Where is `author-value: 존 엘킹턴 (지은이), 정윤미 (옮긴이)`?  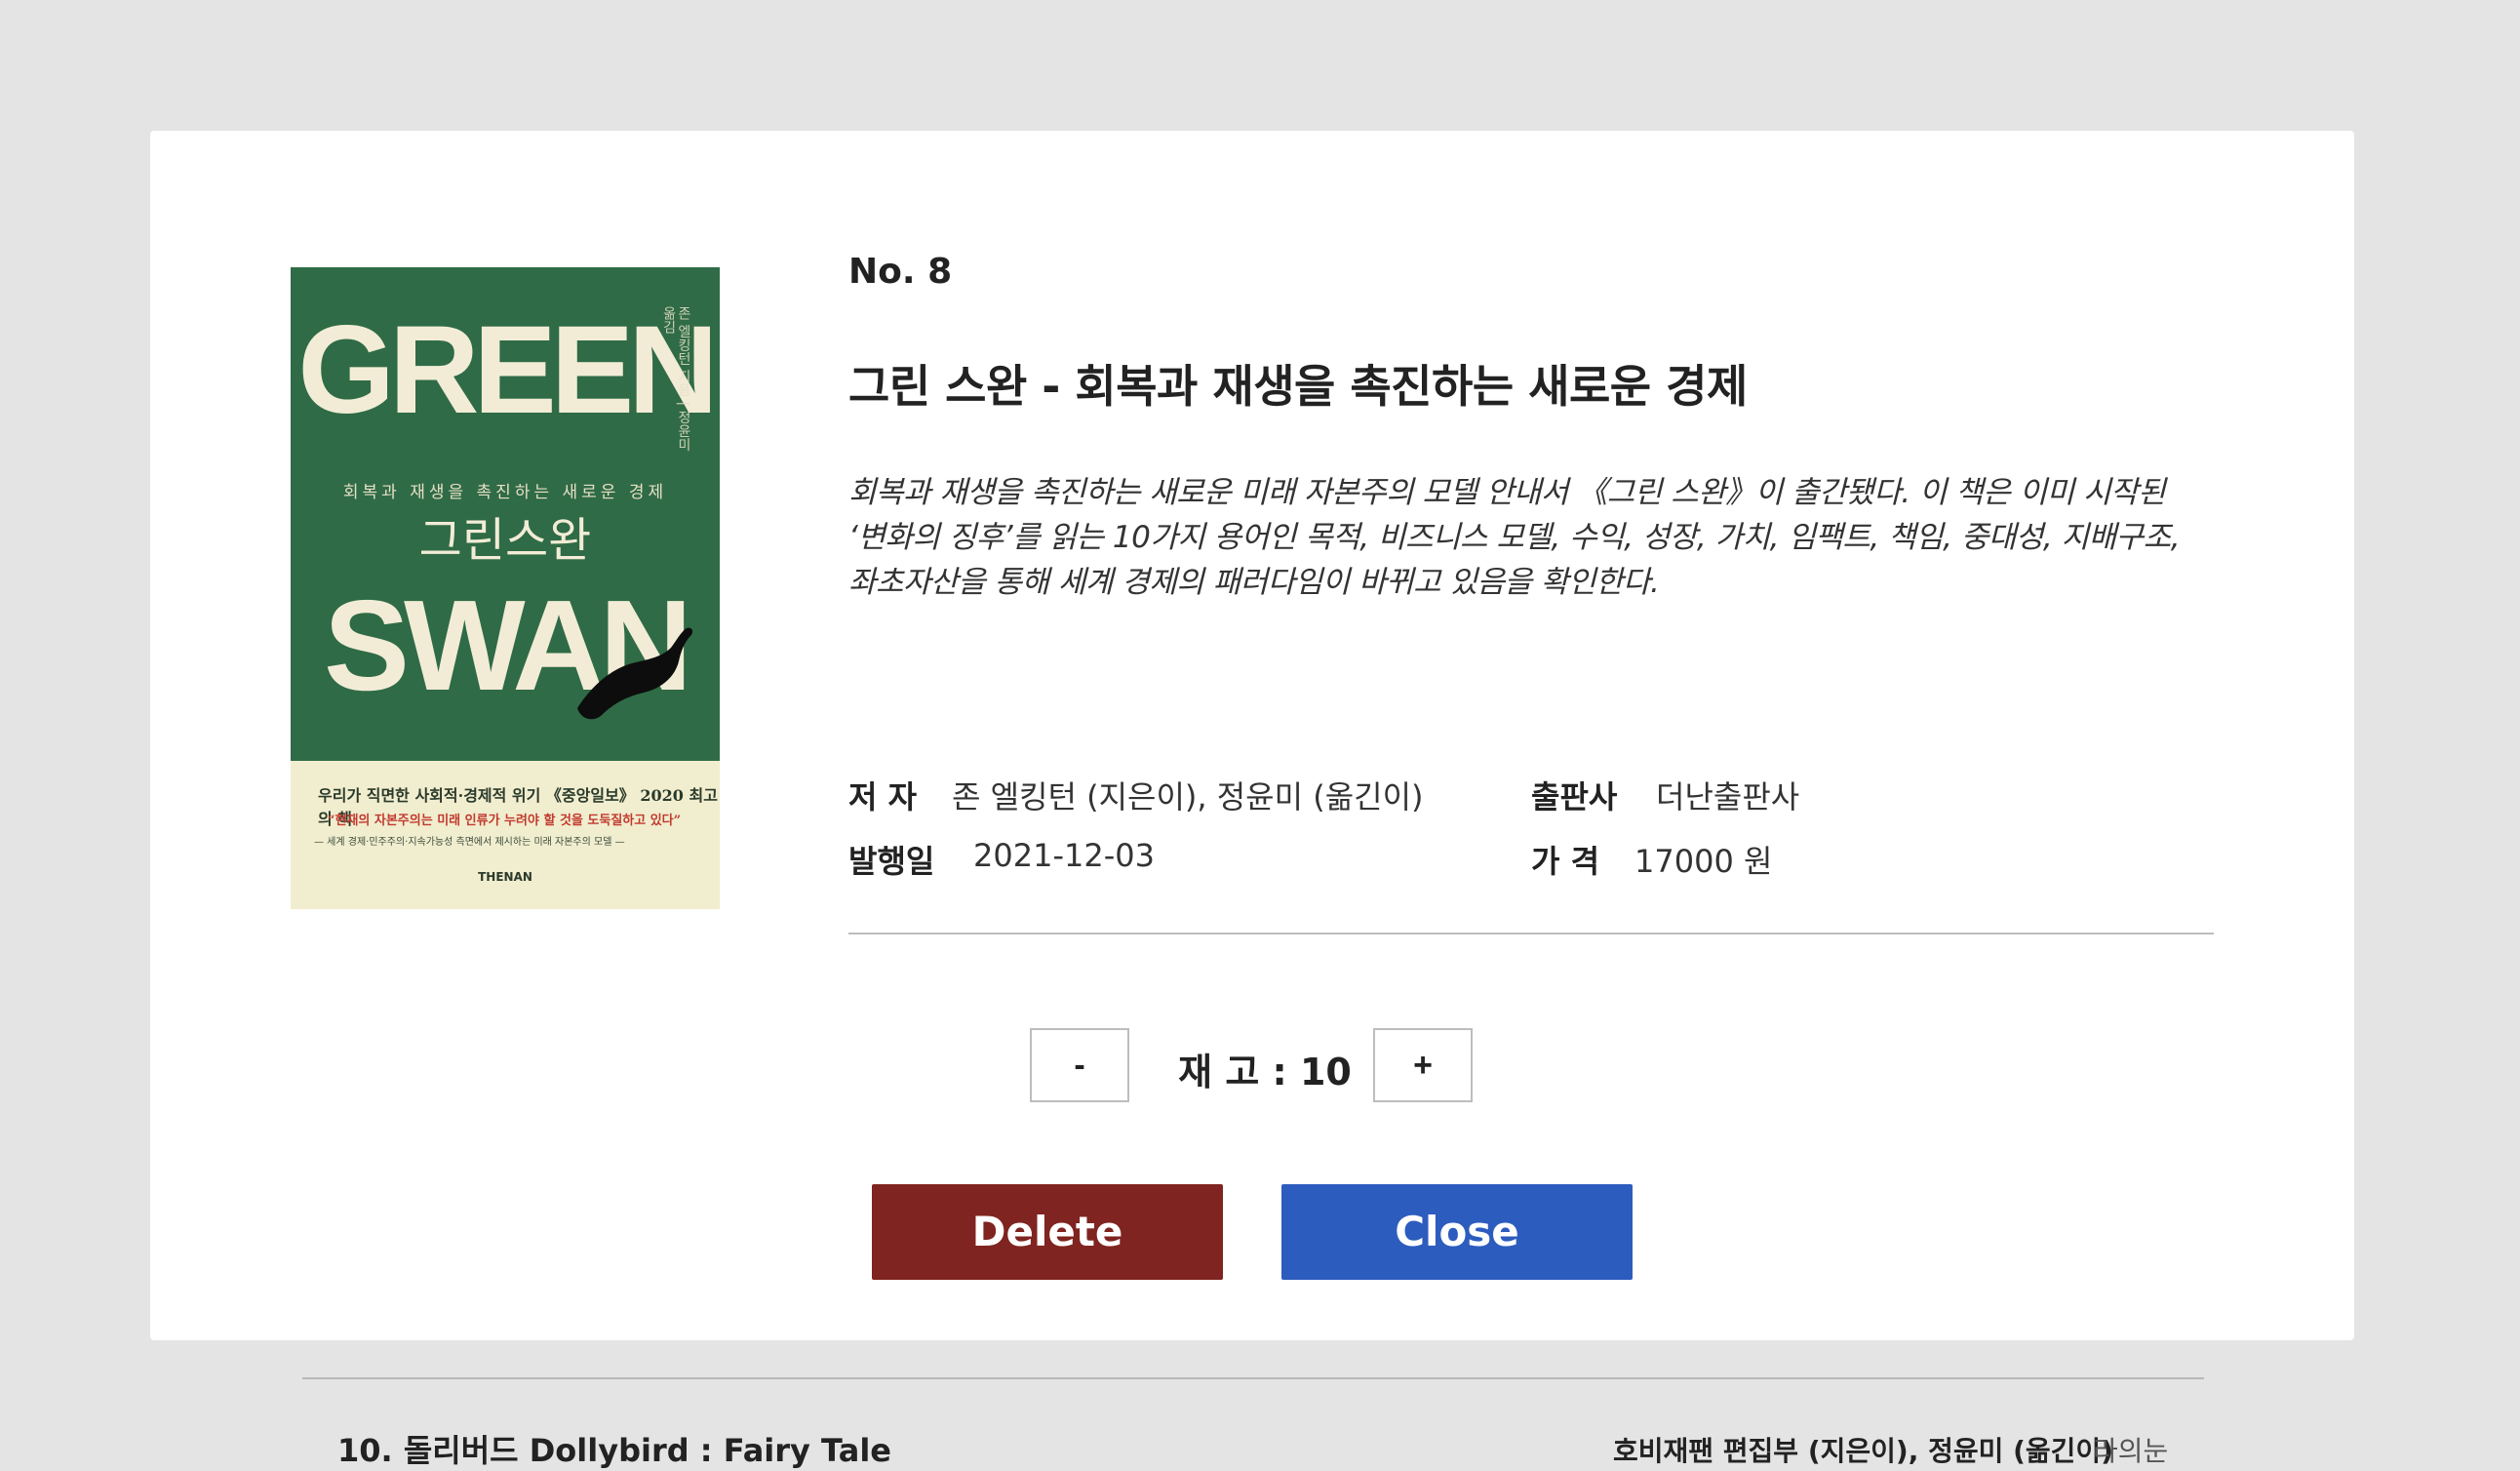 author-value: 존 엘킹턴 (지은이), 정윤미 (옮긴이) is located at coordinates (1188, 796).